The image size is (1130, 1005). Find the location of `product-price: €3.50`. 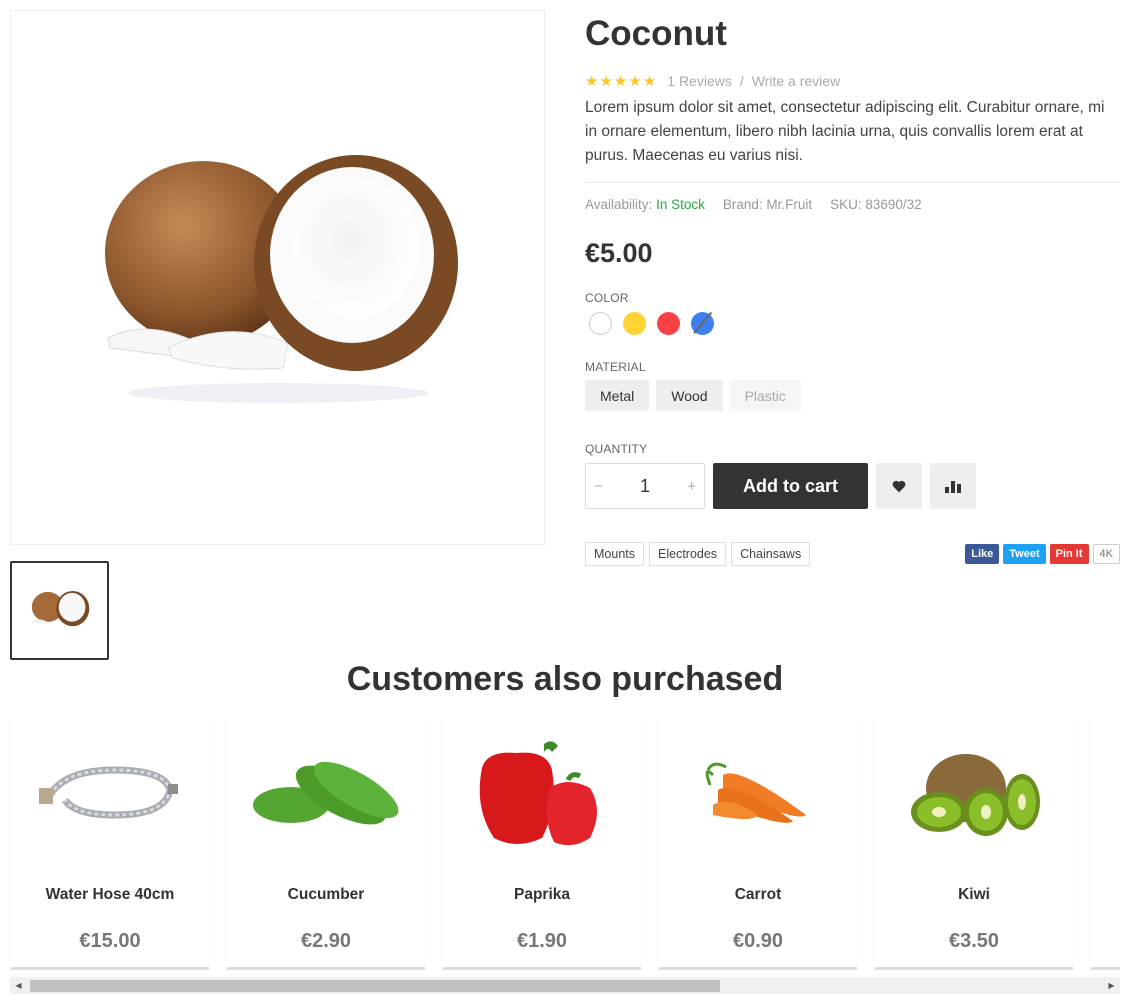

product-price: €3.50 is located at coordinates (974, 941).